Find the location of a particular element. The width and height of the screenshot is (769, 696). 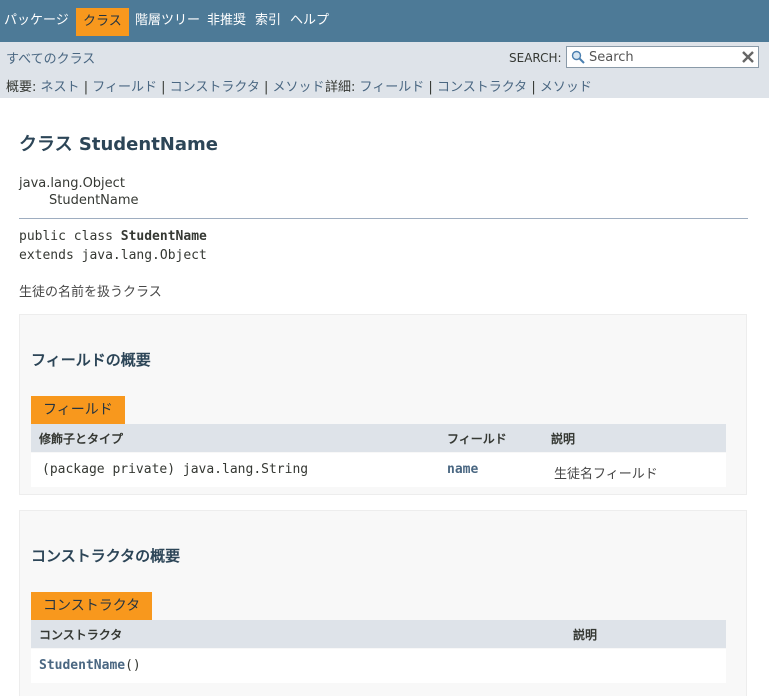

detail-nav: 詳細: フィールド | コンストラクタ | メソッド is located at coordinates (458, 85).